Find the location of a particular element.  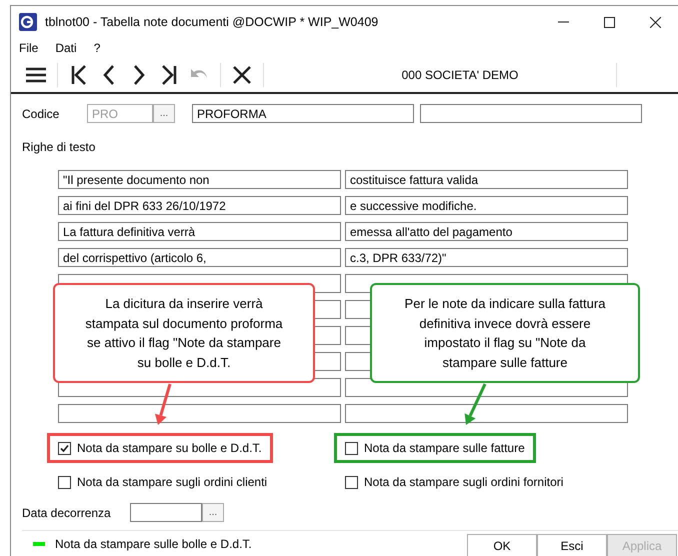

dialog-button: OK is located at coordinates (502, 545).